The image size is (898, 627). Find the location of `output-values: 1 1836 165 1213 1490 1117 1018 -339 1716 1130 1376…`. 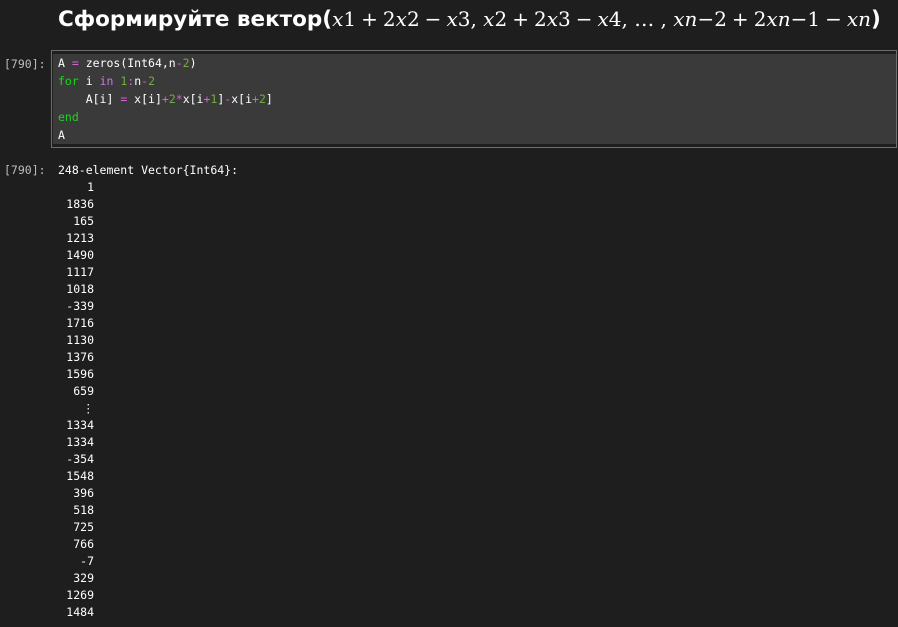

output-values: 1 1836 165 1213 1490 1117 1018 -339 1716 1130 1376… is located at coordinates (76, 400).